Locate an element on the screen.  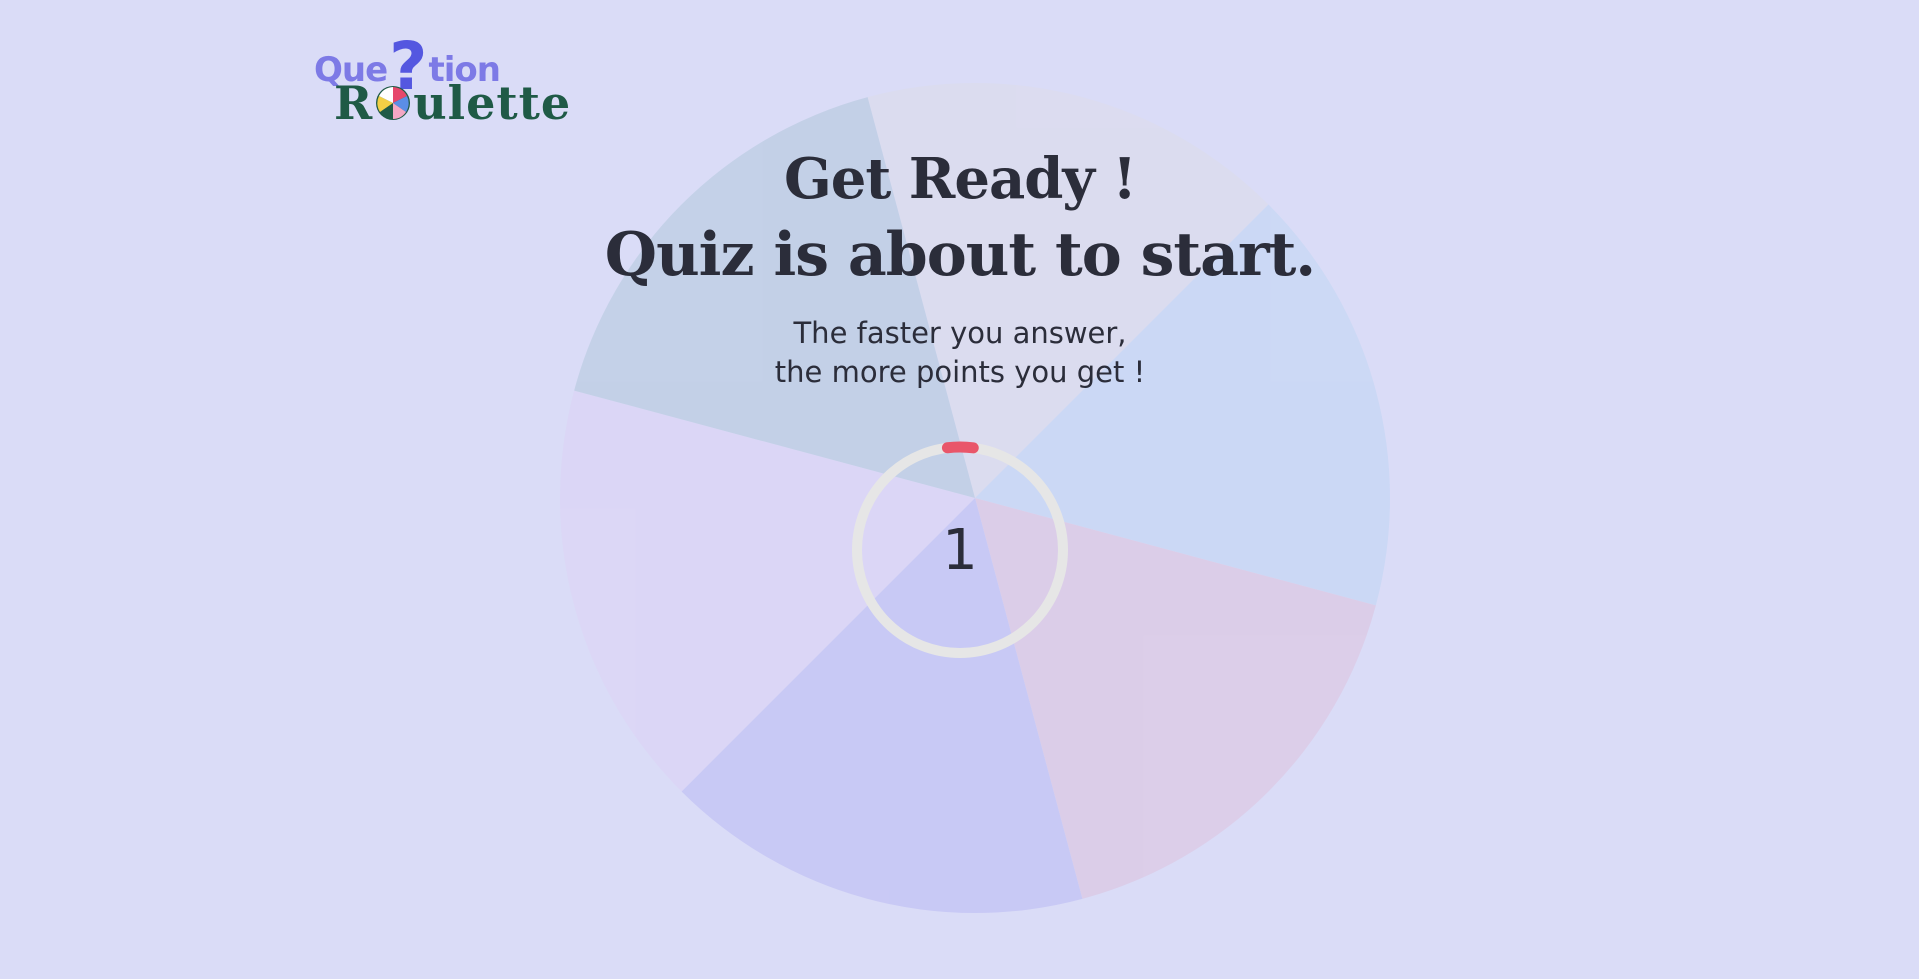
get-ready-heading: Get Ready ! is located at coordinates (960, 179).